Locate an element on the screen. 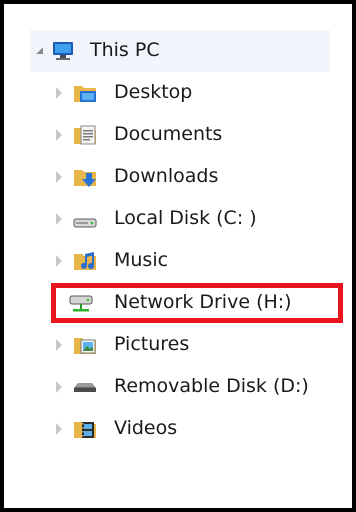 The height and width of the screenshot is (512, 356). tree-item-videos: Videos is located at coordinates (174, 429).